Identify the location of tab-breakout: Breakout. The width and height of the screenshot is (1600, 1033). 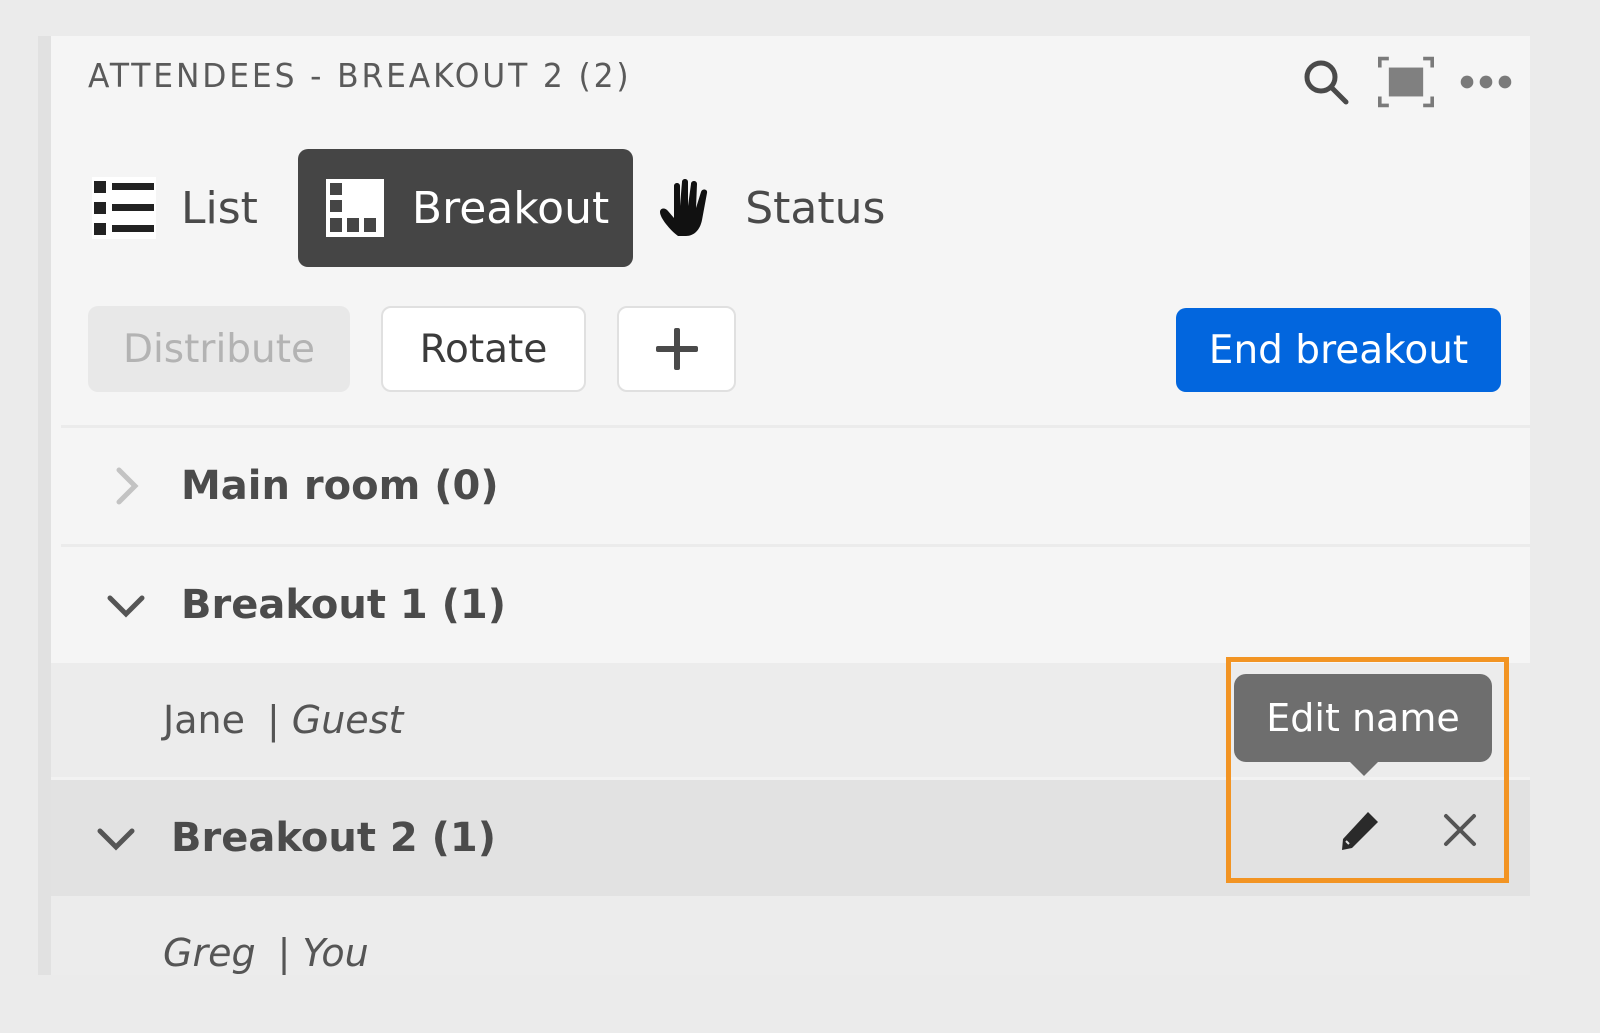
(465, 208).